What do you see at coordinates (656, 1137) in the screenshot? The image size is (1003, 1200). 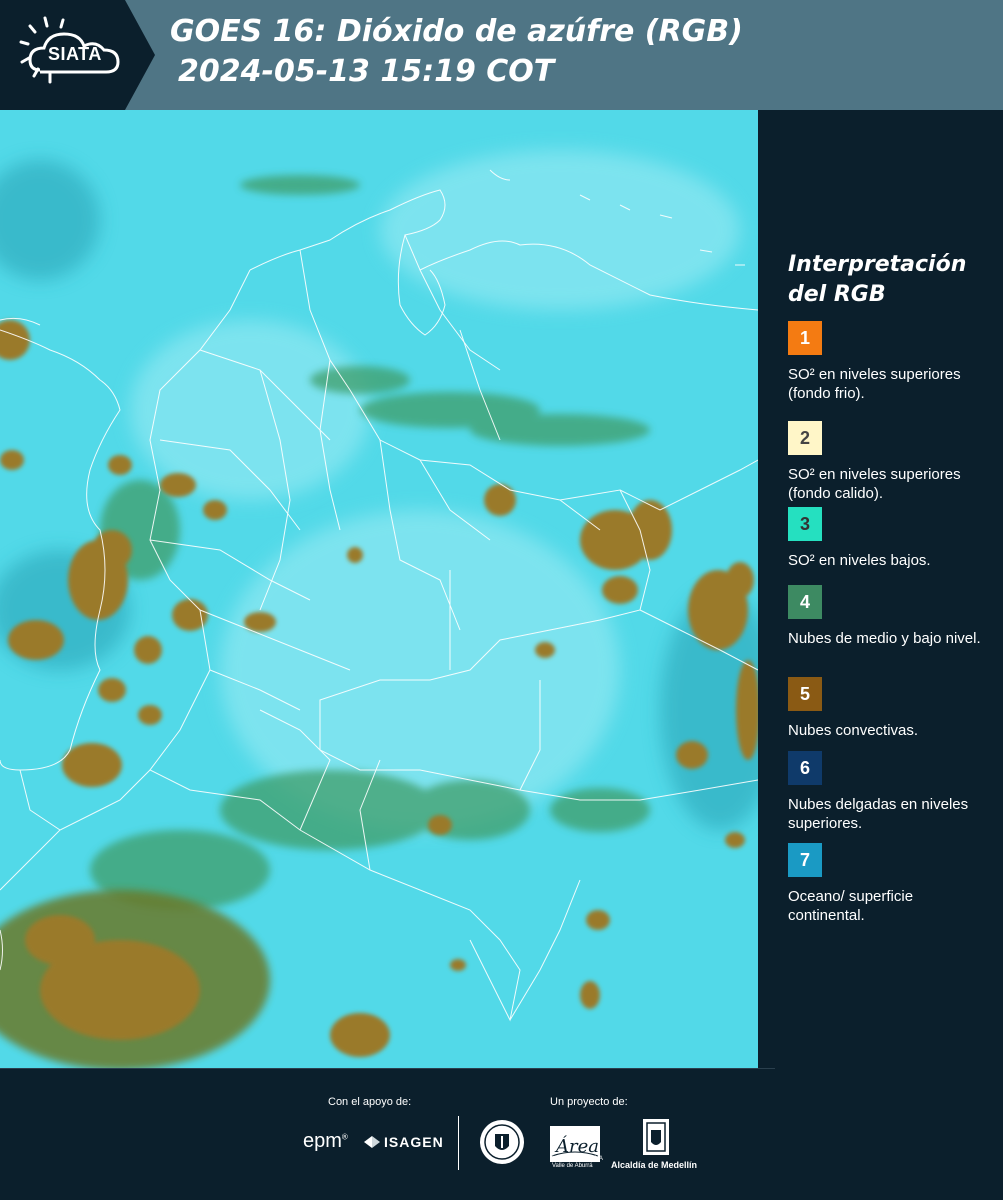 I see `alcaldia-shield-icon` at bounding box center [656, 1137].